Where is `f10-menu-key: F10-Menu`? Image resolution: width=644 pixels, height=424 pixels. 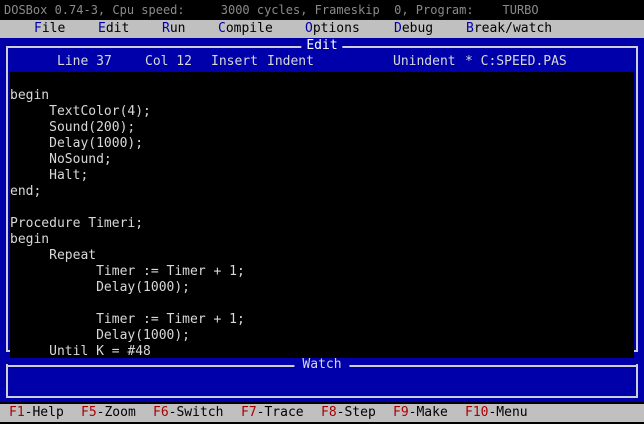 f10-menu-key: F10-Menu is located at coordinates (496, 413).